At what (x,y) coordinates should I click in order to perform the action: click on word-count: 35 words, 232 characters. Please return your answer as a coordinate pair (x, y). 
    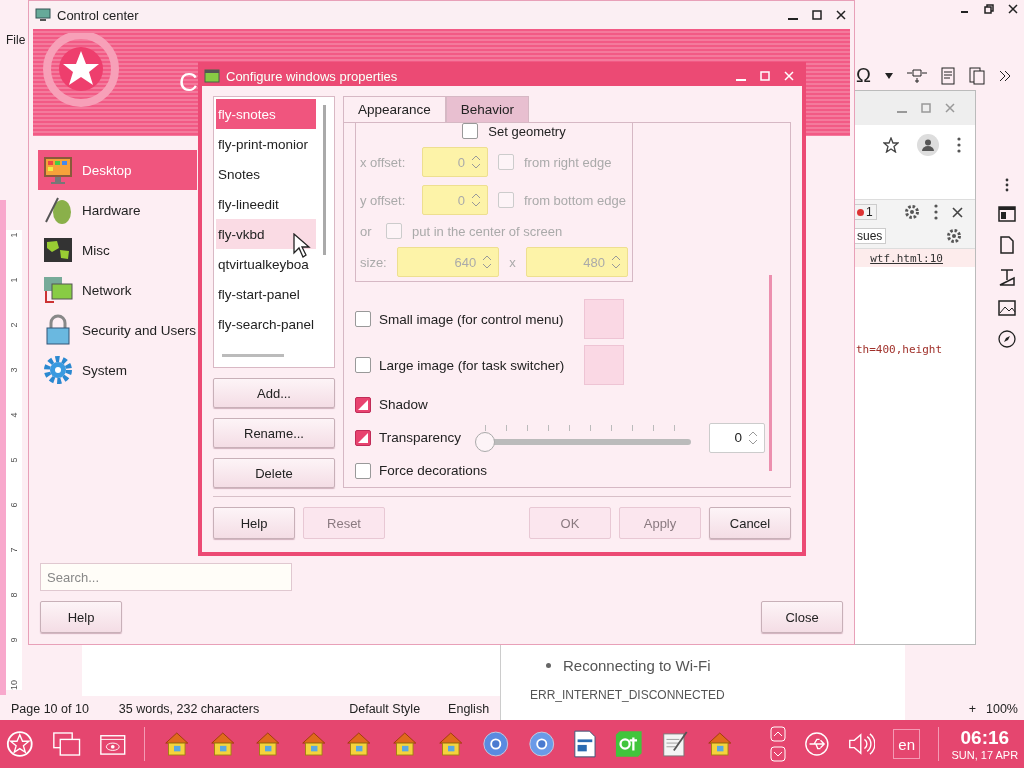
    Looking at the image, I should click on (189, 709).